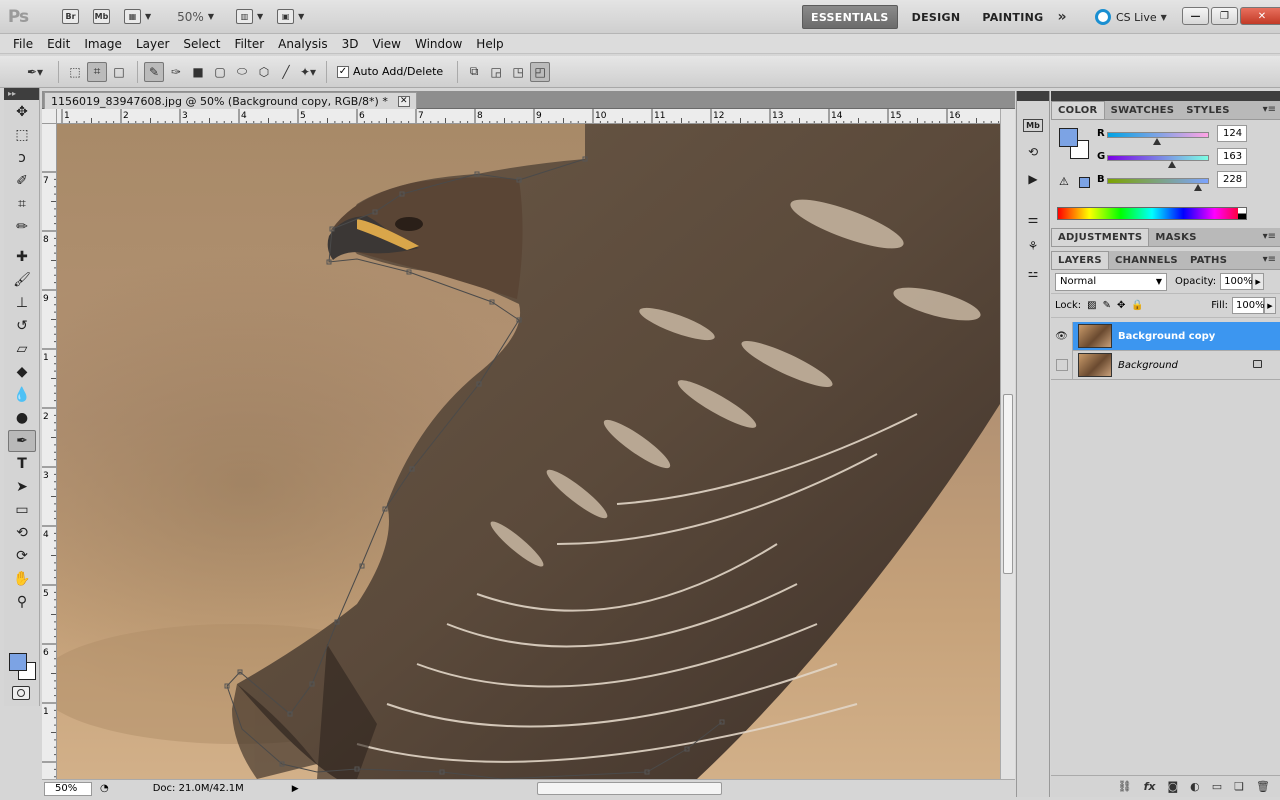 The width and height of the screenshot is (1280, 800). Describe the element at coordinates (1084, 182) in the screenshot. I see `gamut-color-swatch` at that location.